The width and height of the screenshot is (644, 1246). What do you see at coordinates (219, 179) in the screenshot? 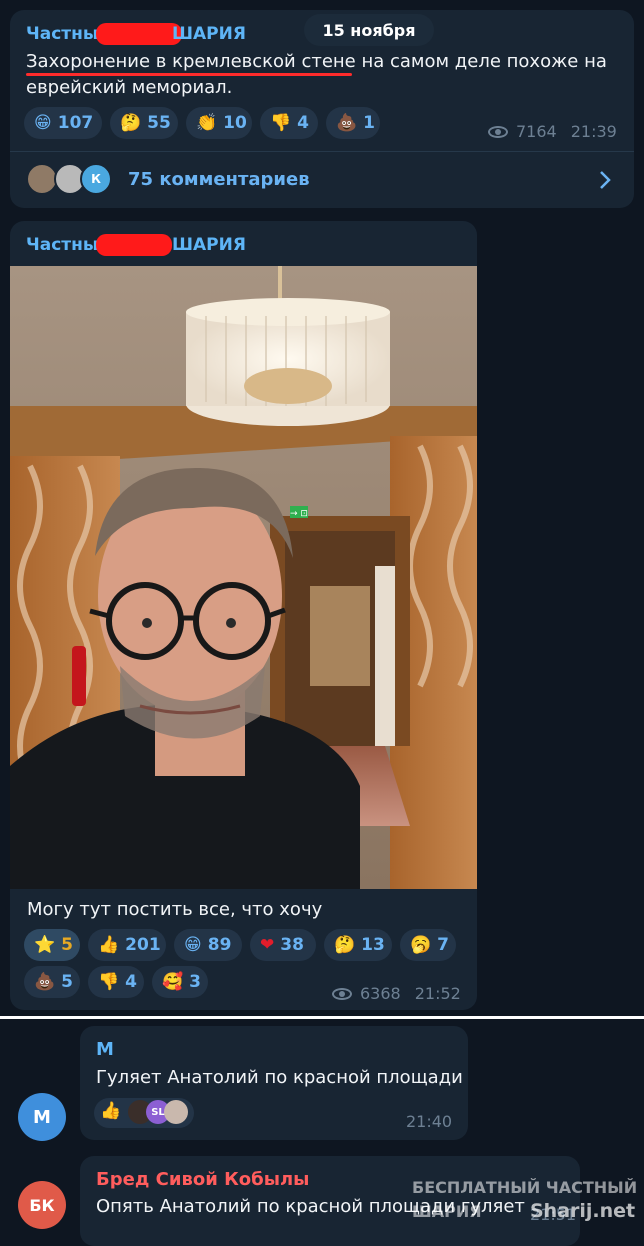
I see `comments-count-label: 75 комментариев` at bounding box center [219, 179].